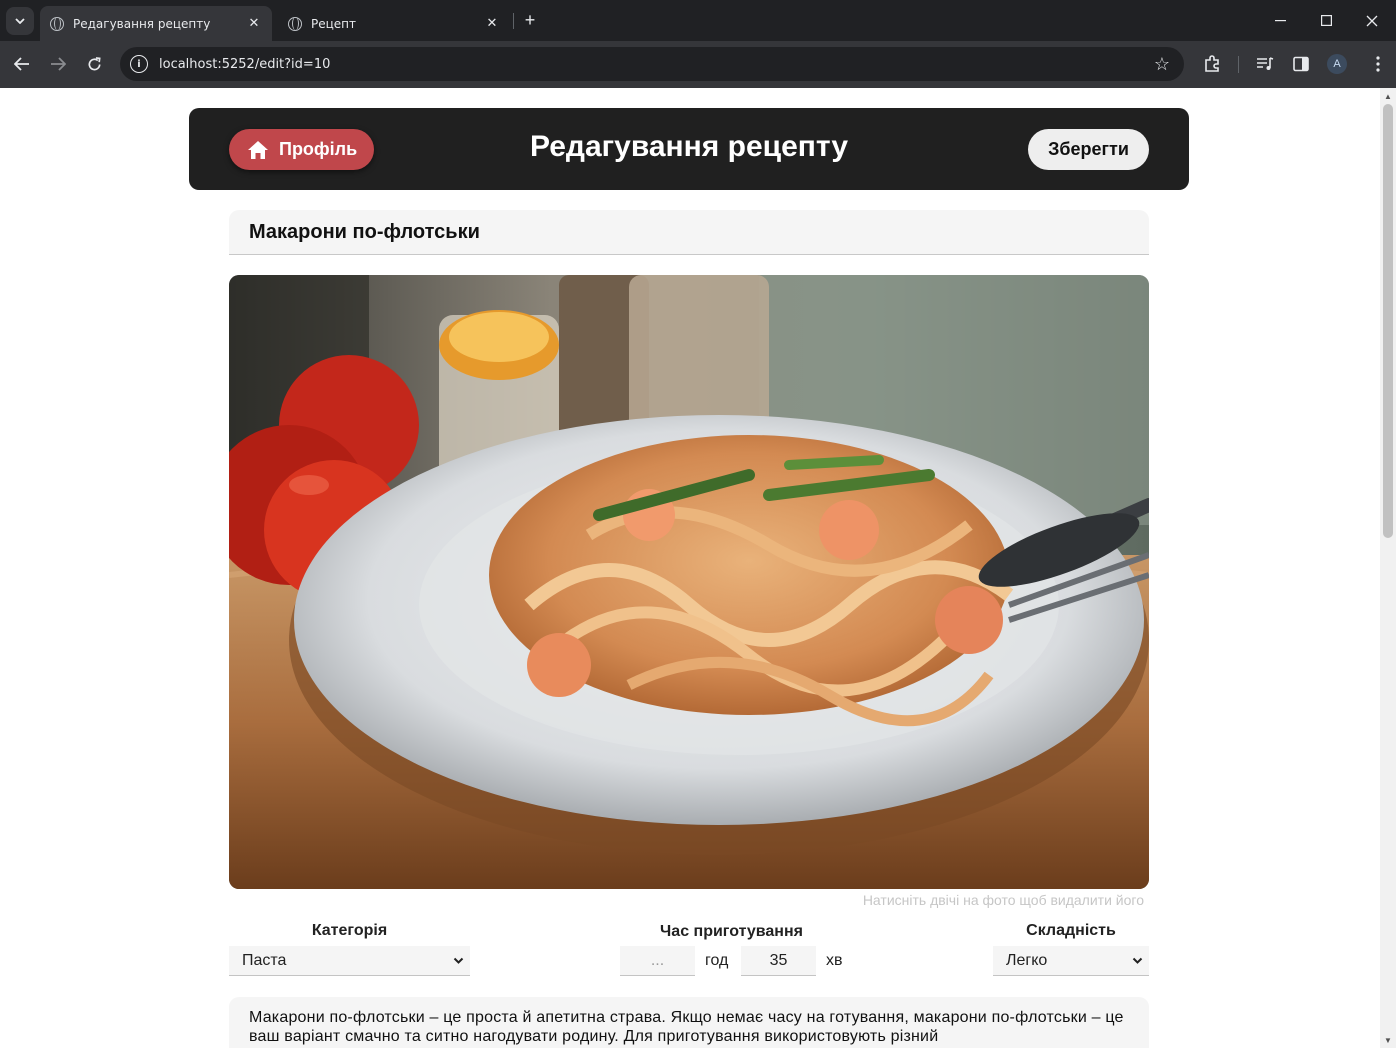 Image resolution: width=1396 pixels, height=1048 pixels. Describe the element at coordinates (778, 961) in the screenshot. I see `minutes-input: 35` at that location.